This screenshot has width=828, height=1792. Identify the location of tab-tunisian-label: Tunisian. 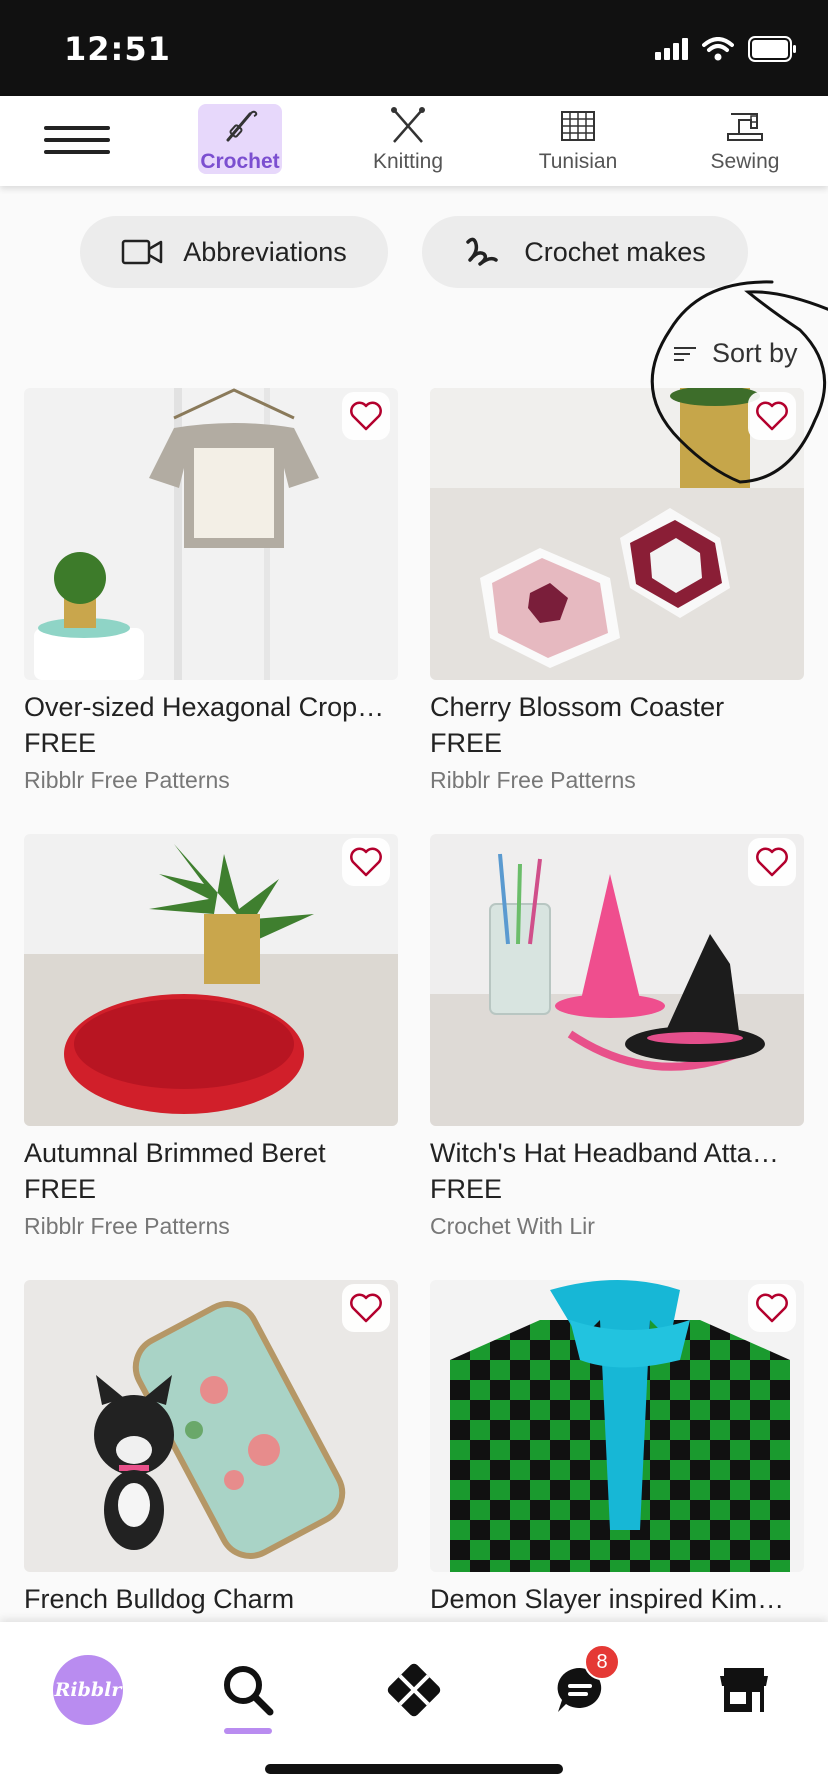
(578, 161).